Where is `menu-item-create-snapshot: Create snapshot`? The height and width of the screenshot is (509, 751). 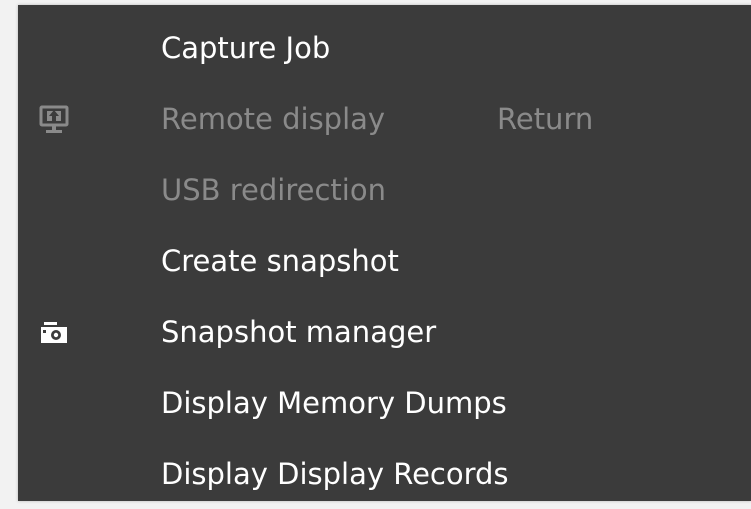 menu-item-create-snapshot: Create snapshot is located at coordinates (384, 261).